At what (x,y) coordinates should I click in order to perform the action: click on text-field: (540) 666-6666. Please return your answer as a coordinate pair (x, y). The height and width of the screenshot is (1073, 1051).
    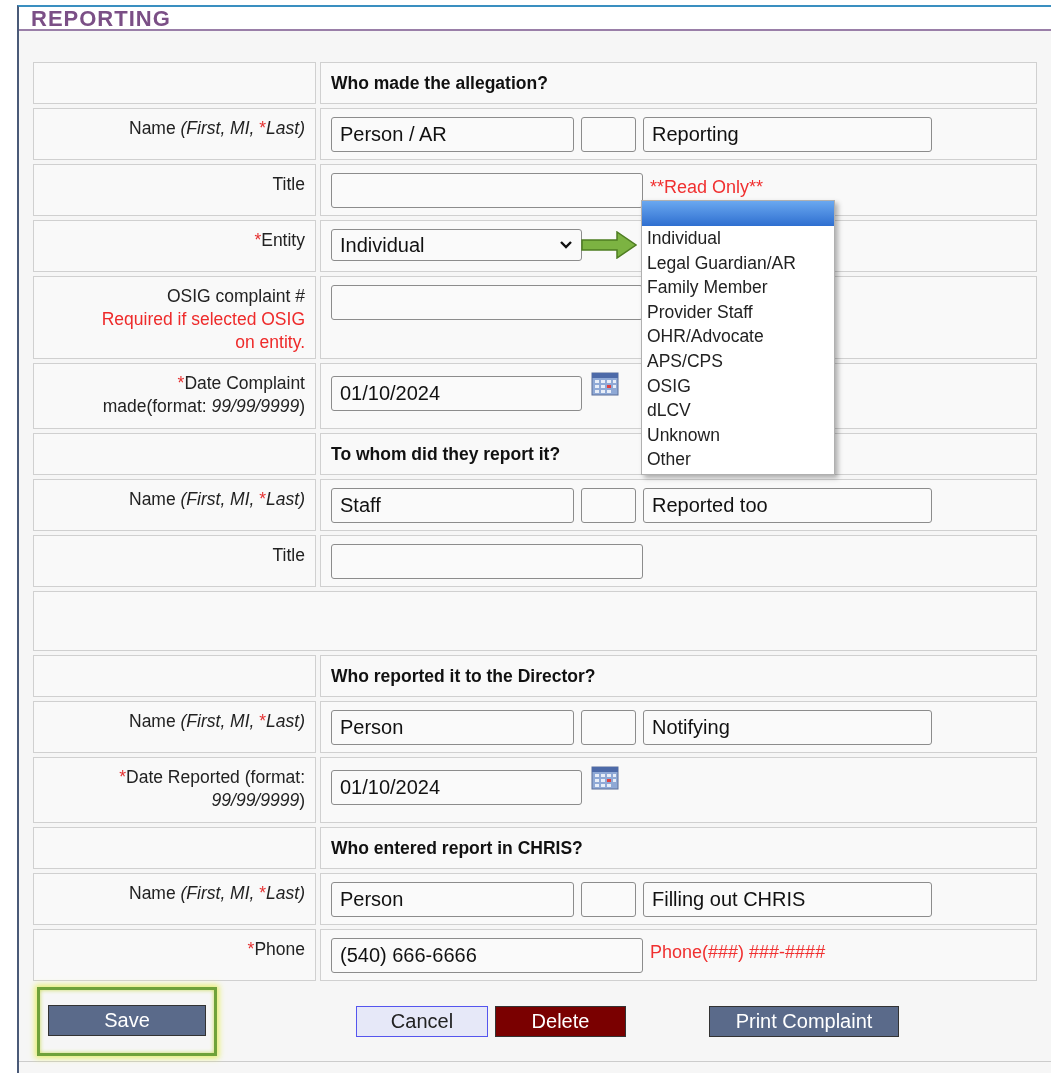
    Looking at the image, I should click on (487, 955).